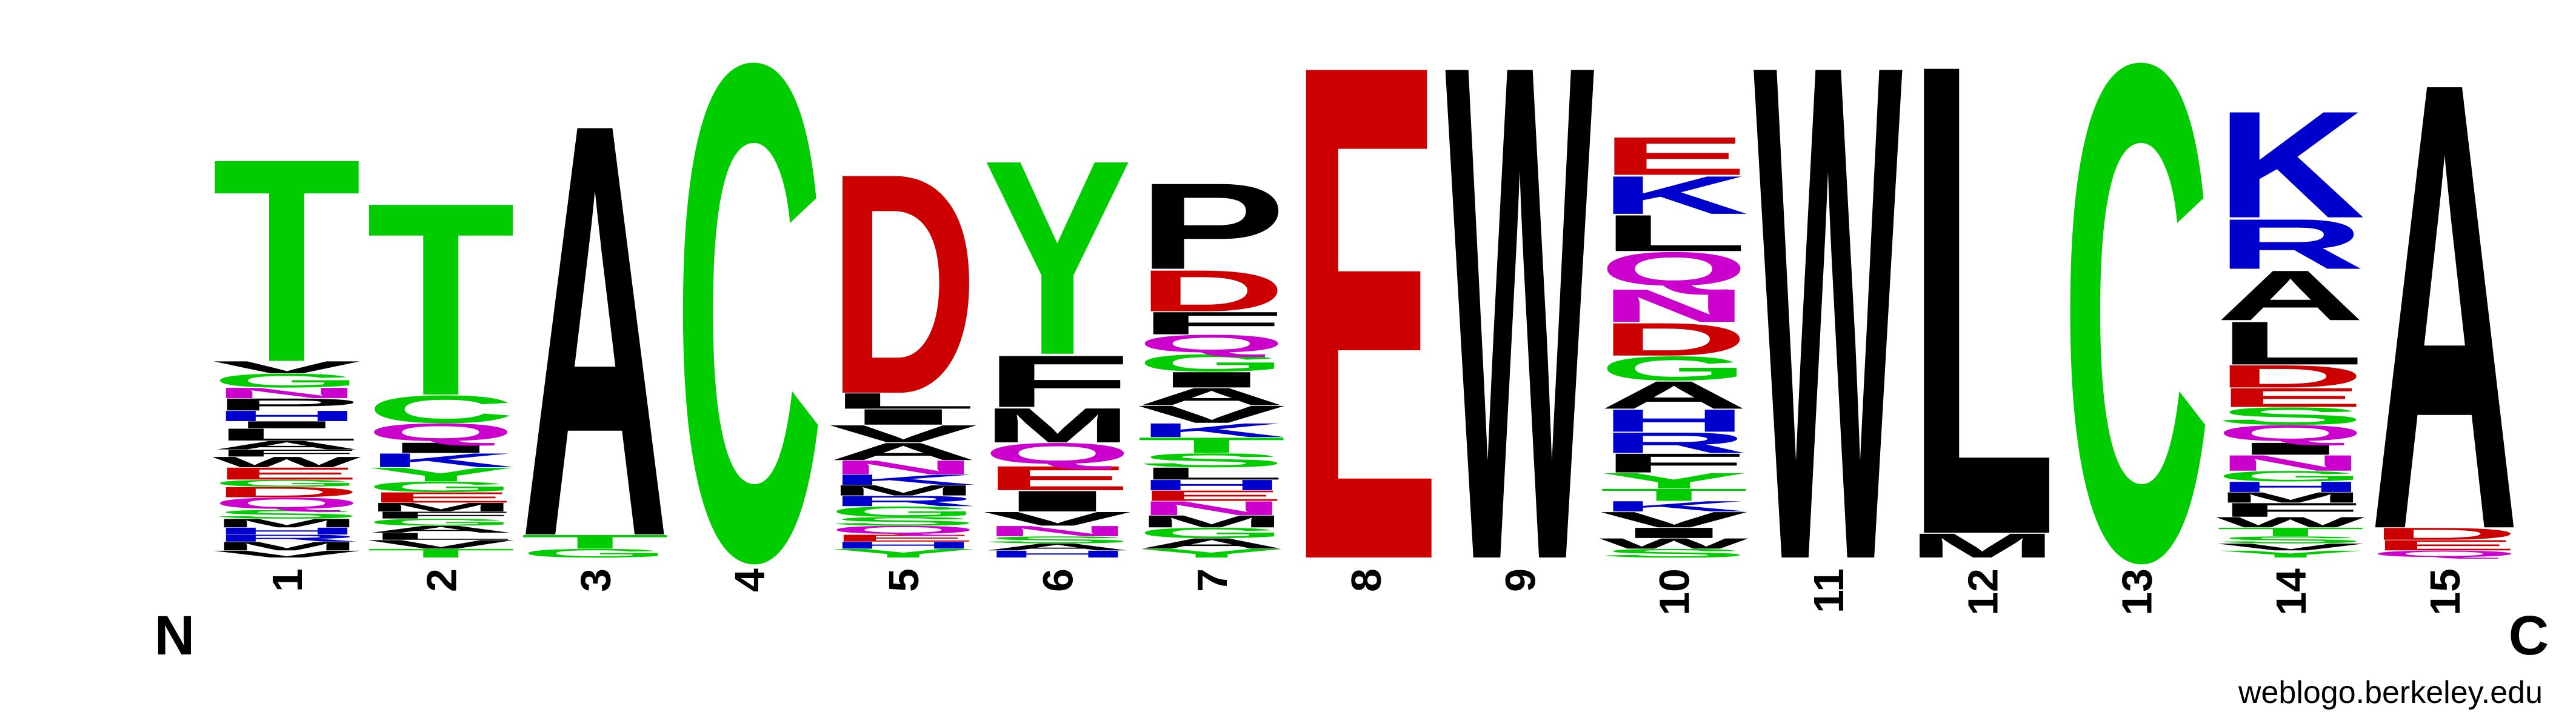 This screenshot has height=712, width=2576. I want to click on logo-column-9: W, so click(1520, 354).